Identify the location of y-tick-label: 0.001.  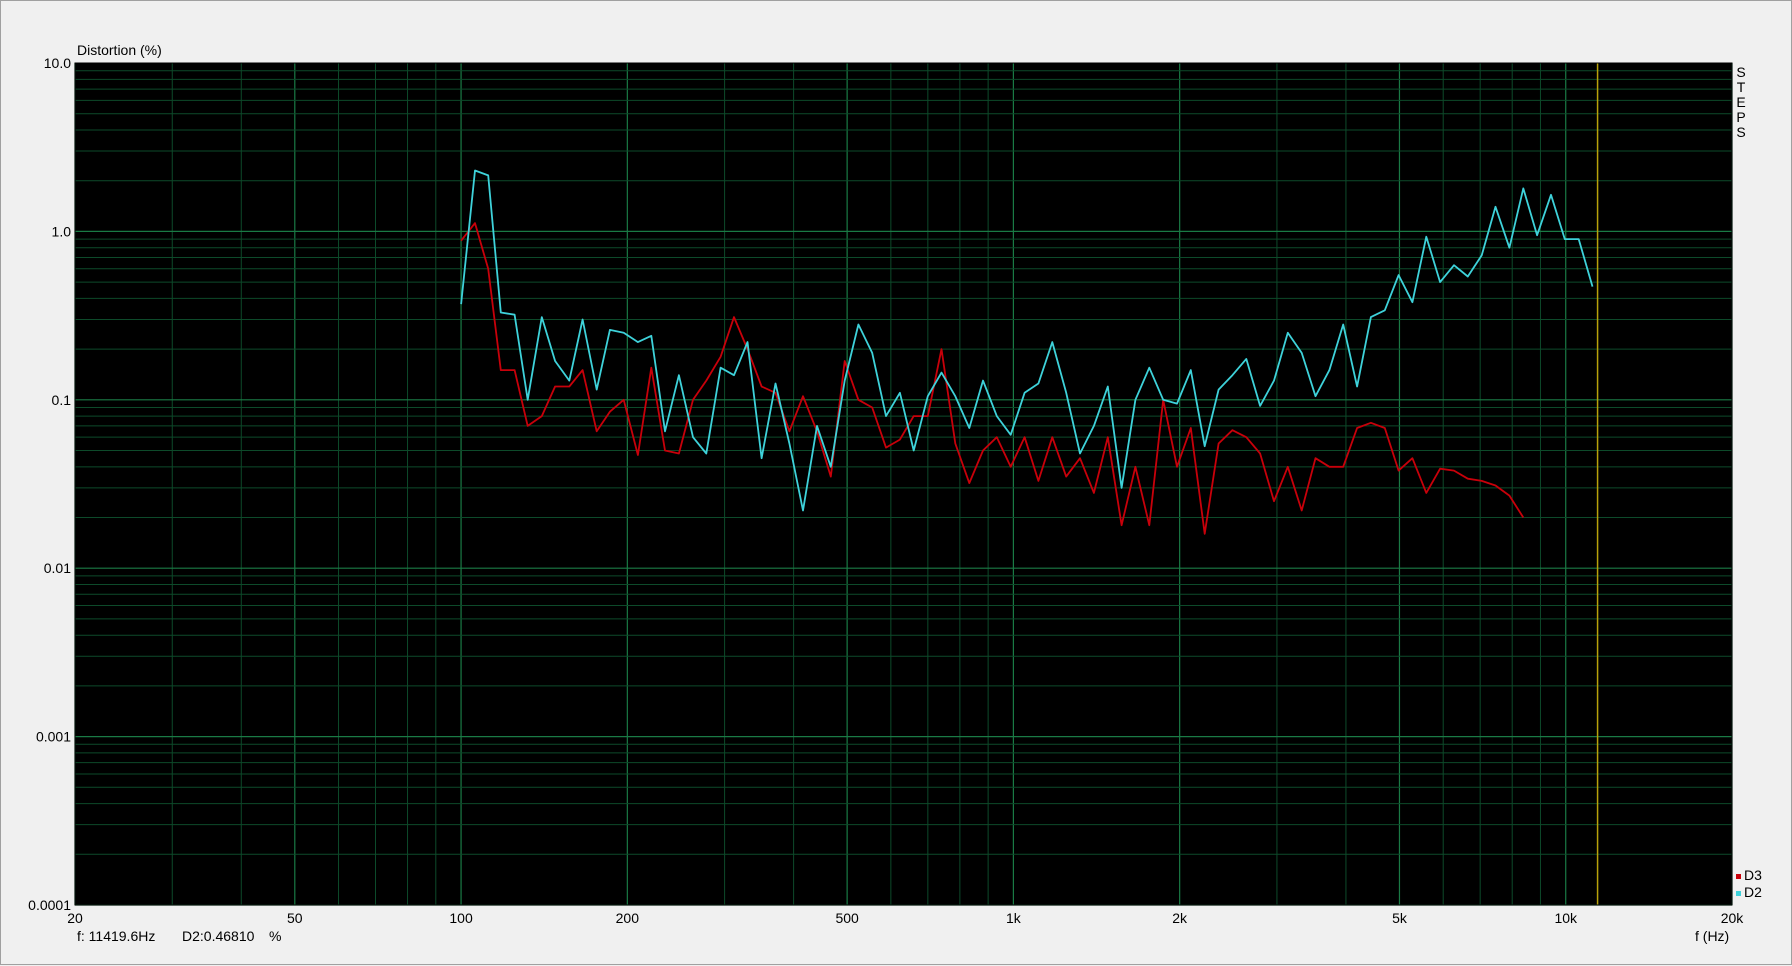
(53, 737).